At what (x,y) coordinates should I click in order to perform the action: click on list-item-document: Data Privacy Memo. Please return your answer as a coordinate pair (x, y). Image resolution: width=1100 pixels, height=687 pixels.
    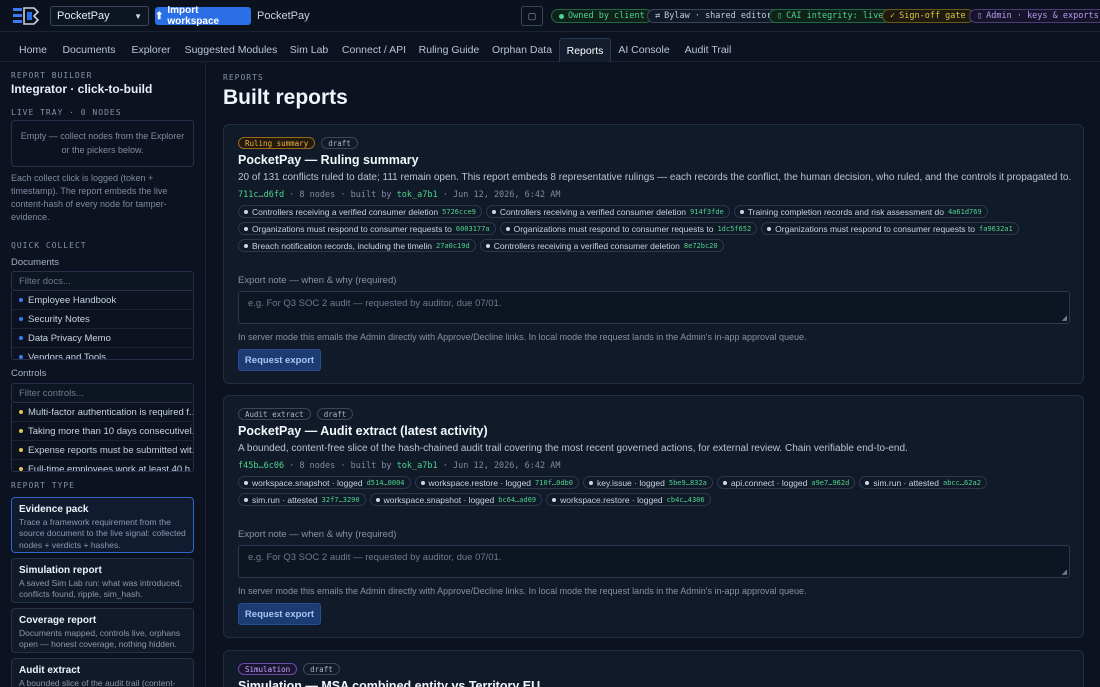
    Looking at the image, I should click on (102, 338).